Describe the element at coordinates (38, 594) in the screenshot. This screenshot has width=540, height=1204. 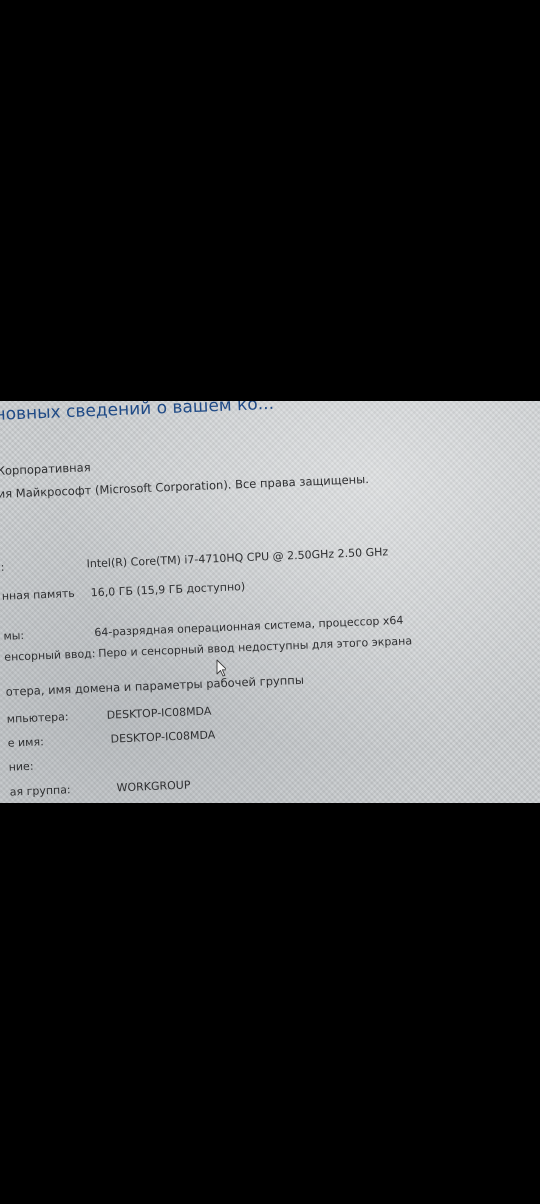
I see `memory-label: нная память` at that location.